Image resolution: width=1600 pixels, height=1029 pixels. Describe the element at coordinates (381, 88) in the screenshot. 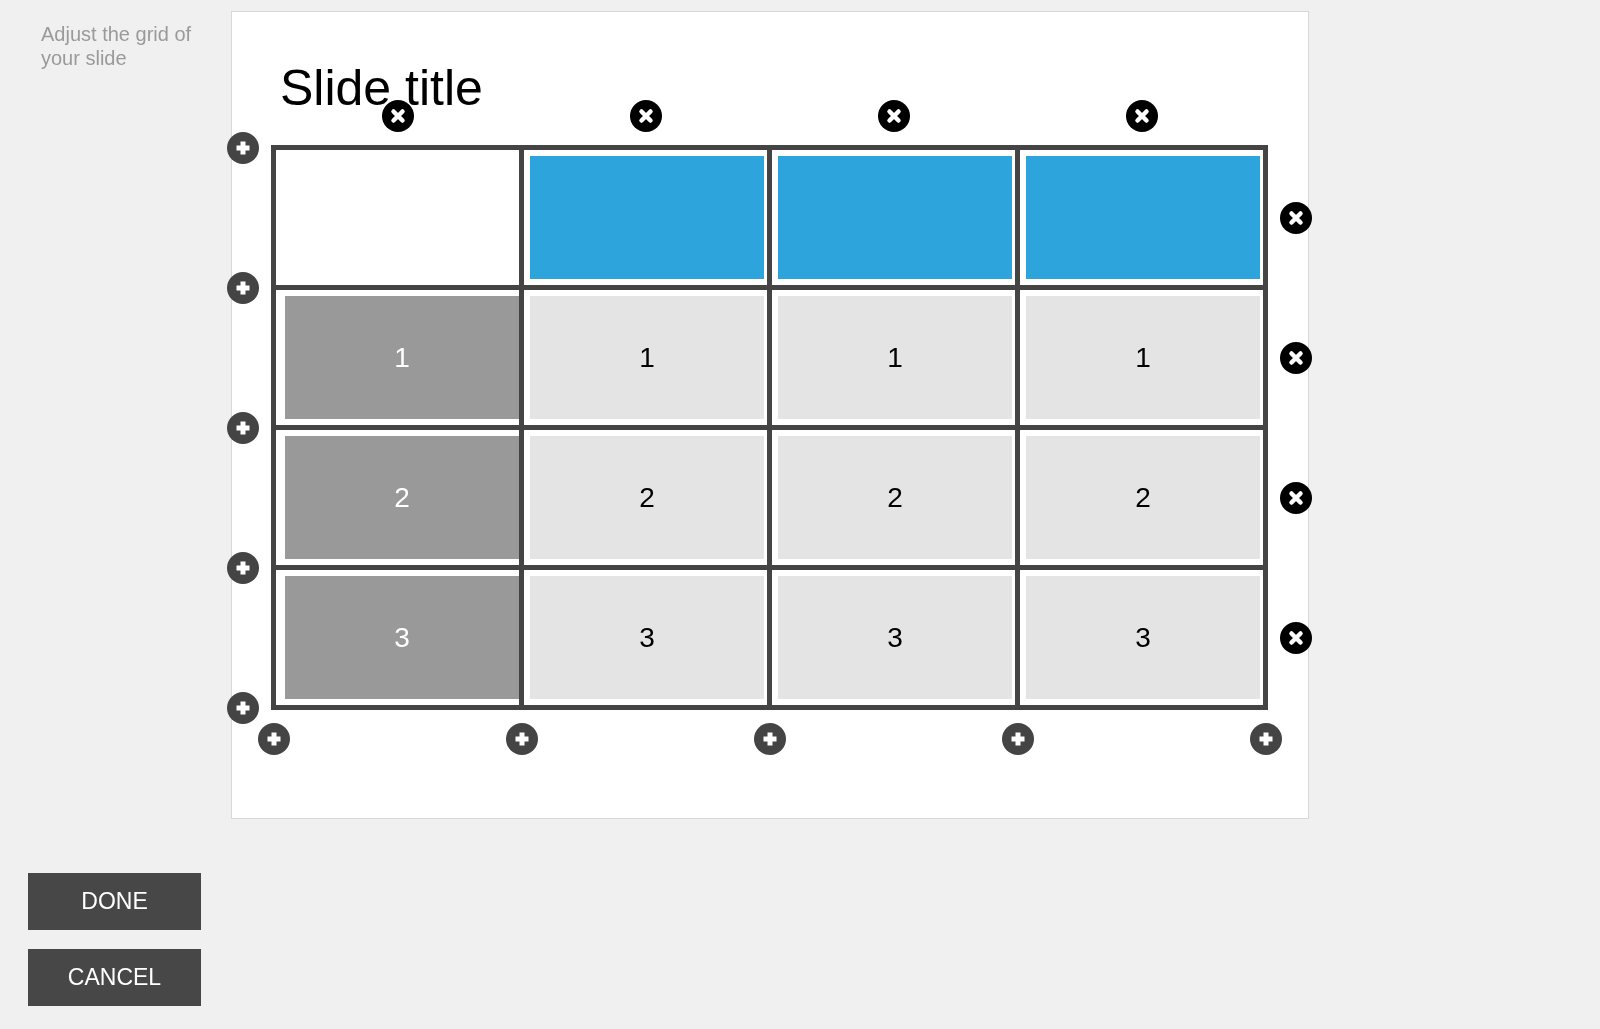

I see `slide-title: Slide title` at that location.